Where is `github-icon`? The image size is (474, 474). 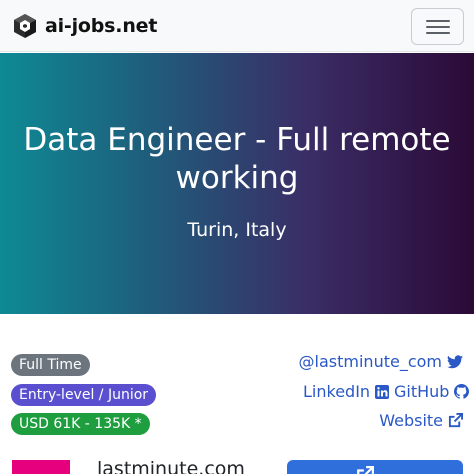 github-icon is located at coordinates (462, 391).